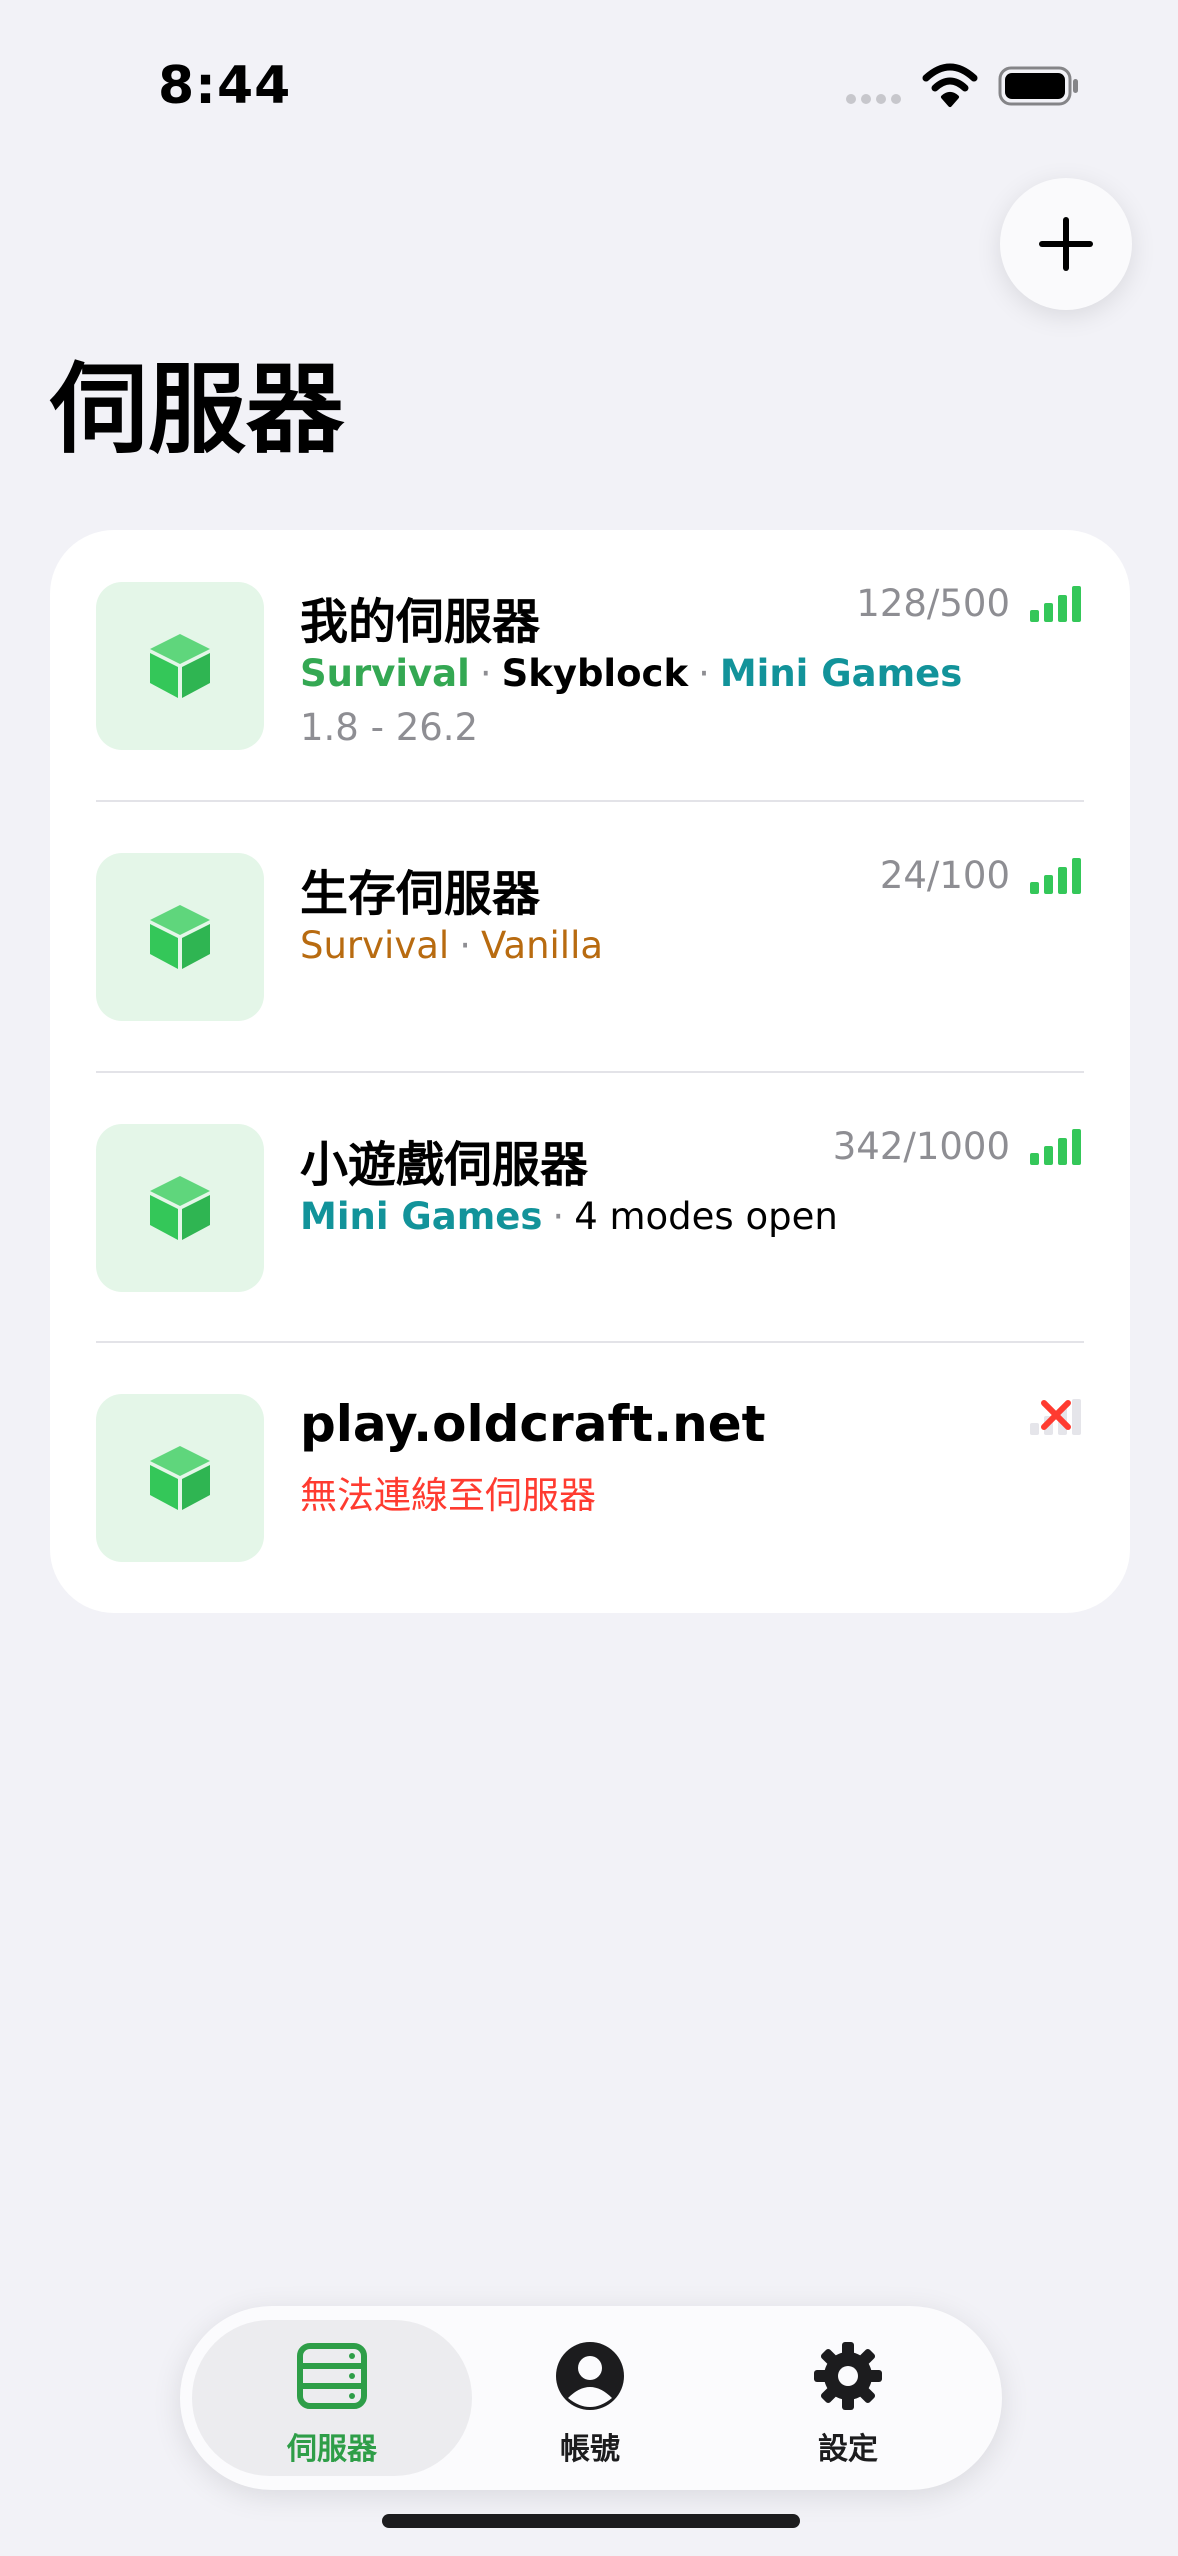 This screenshot has height=2556, width=1178. I want to click on server-row: 小遊戲伺服器 342/1000 Mini Games · 4 modes open, so click(590, 1208).